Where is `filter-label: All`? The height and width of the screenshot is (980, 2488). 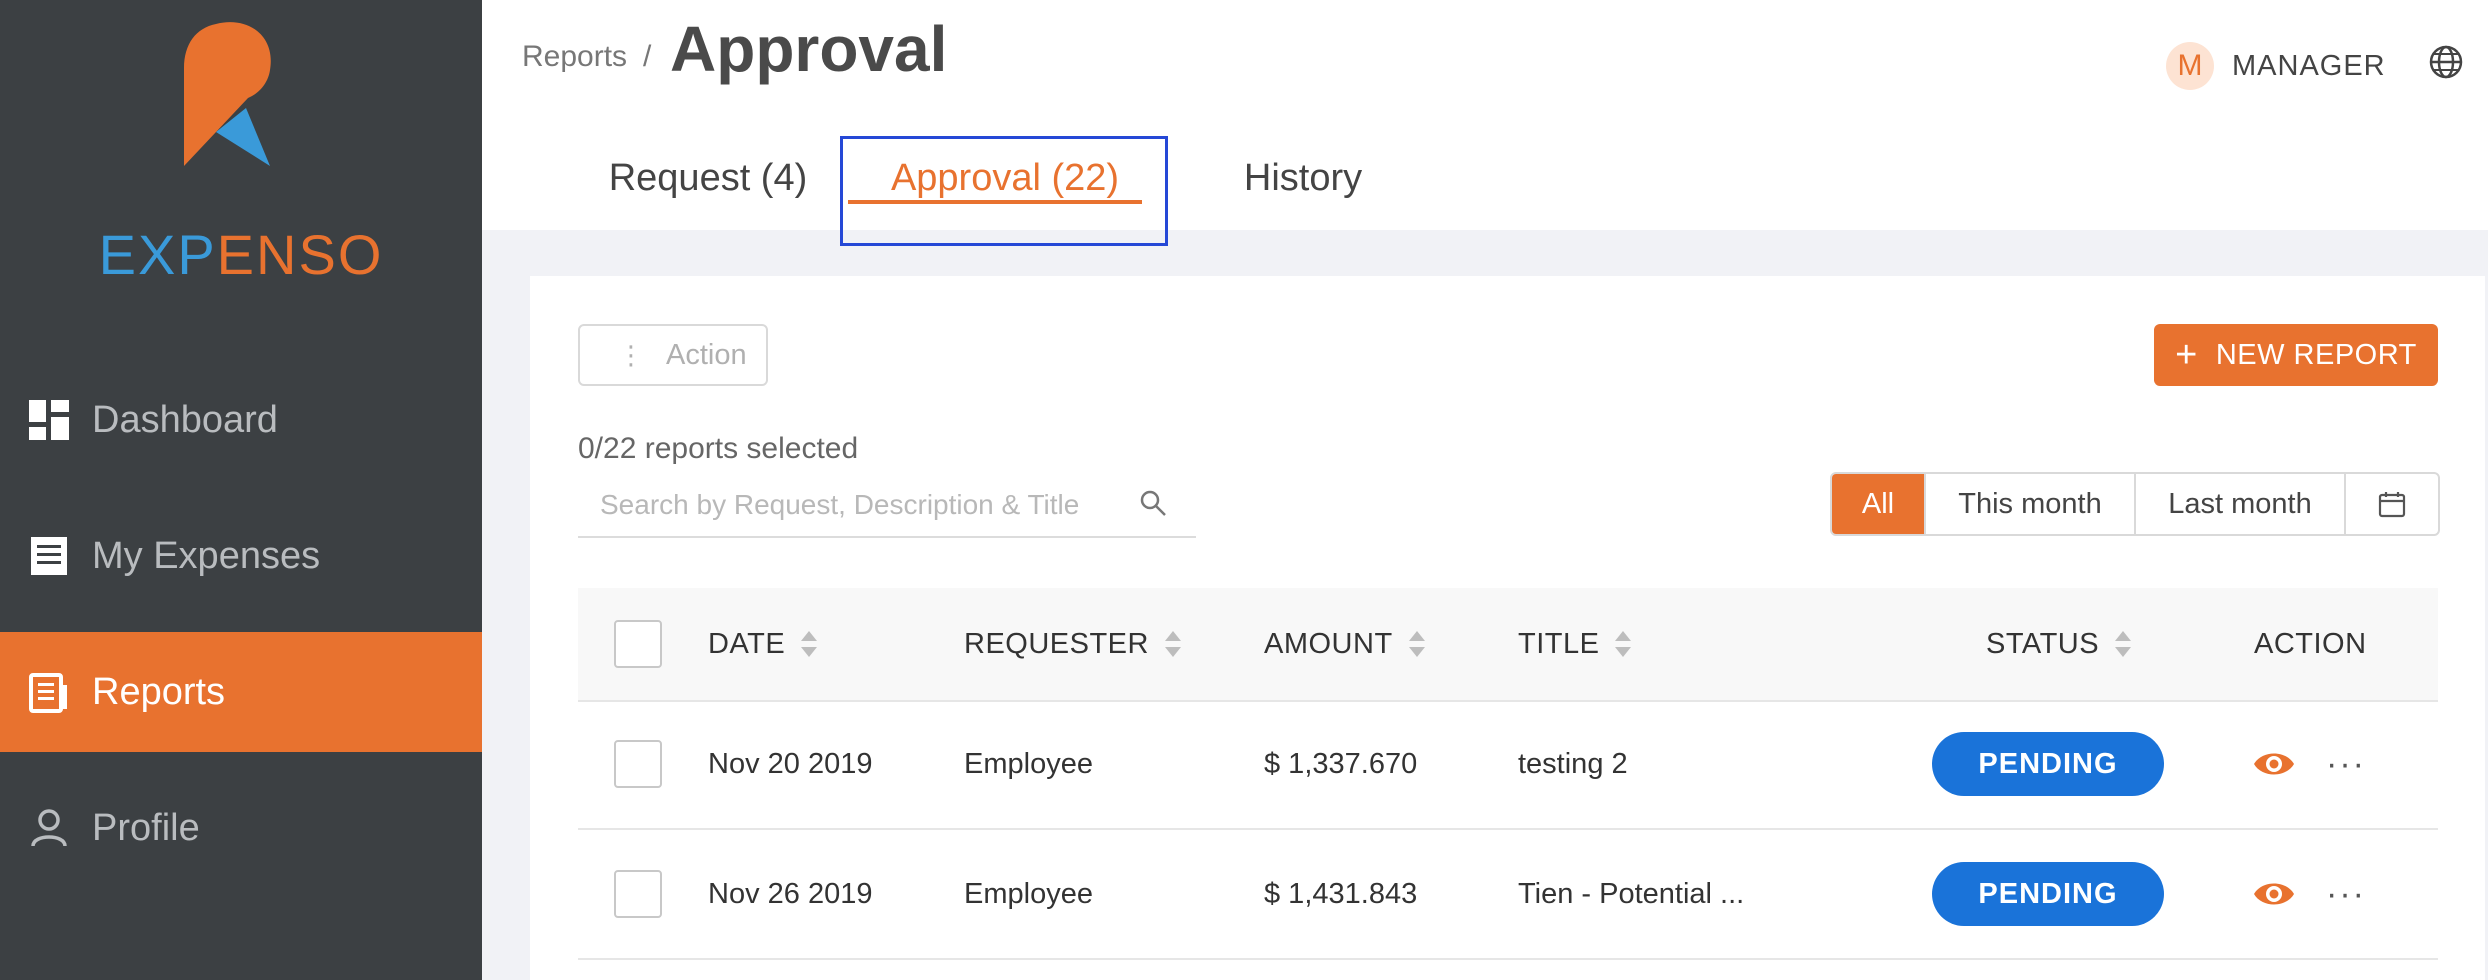 filter-label: All is located at coordinates (1878, 503).